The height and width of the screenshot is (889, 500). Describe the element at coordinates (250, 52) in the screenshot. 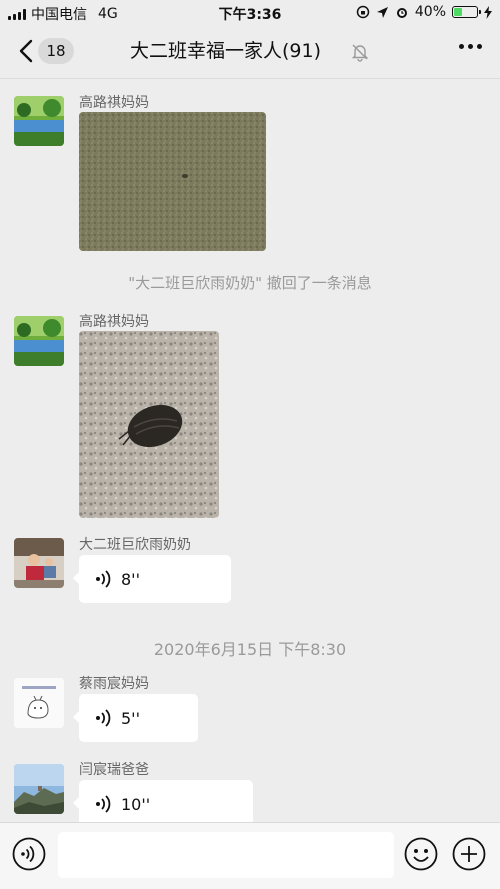

I see `chat-header: 18 大二班幸福一家人(91)` at that location.